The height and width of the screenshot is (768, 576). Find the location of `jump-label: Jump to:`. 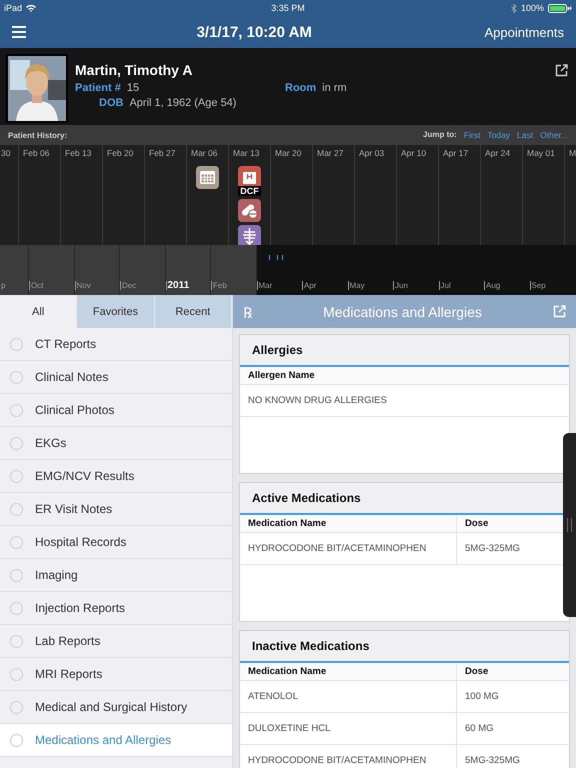

jump-label: Jump to: is located at coordinates (440, 135).